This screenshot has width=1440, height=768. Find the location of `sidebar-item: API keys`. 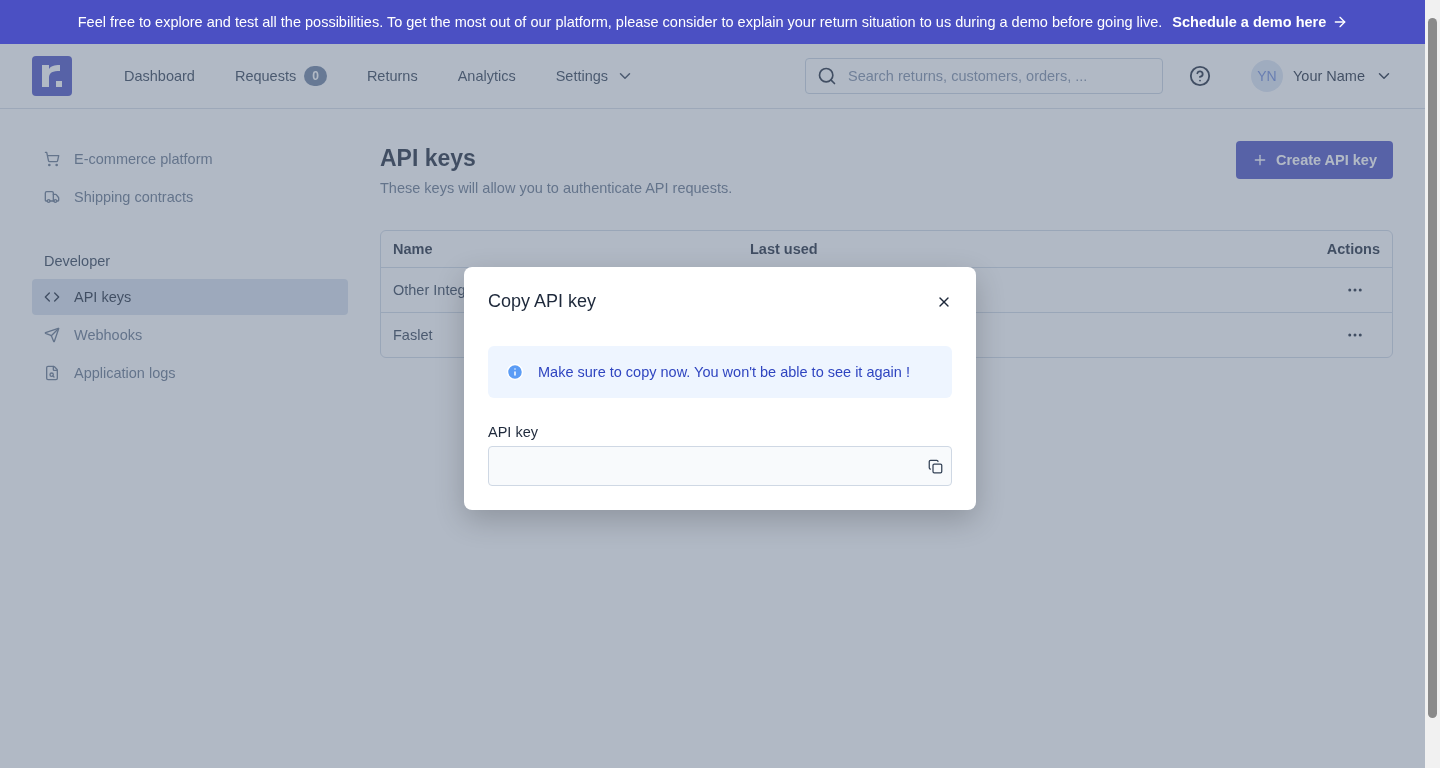

sidebar-item: API keys is located at coordinates (190, 297).